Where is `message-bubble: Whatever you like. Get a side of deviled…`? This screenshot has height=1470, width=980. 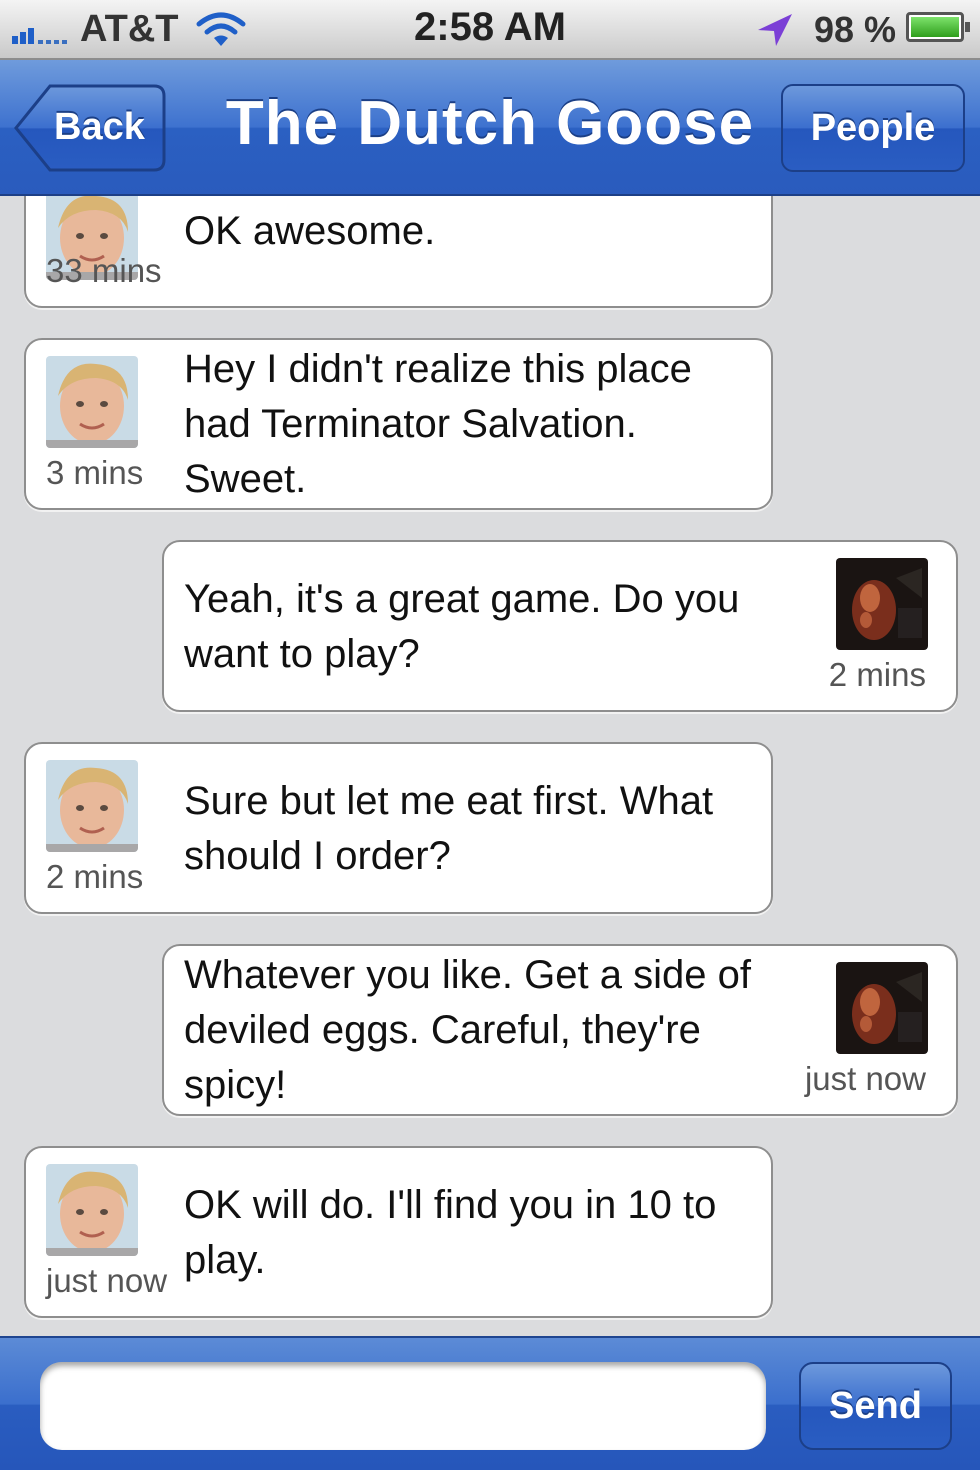
message-bubble: Whatever you like. Get a side of deviled… is located at coordinates (560, 1030).